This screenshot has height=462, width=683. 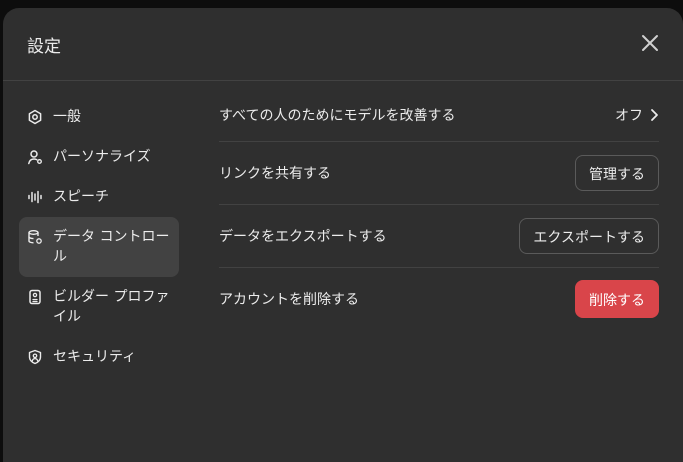 I want to click on export-data-row: データをエクスポートする エクスポートする, so click(x=439, y=236).